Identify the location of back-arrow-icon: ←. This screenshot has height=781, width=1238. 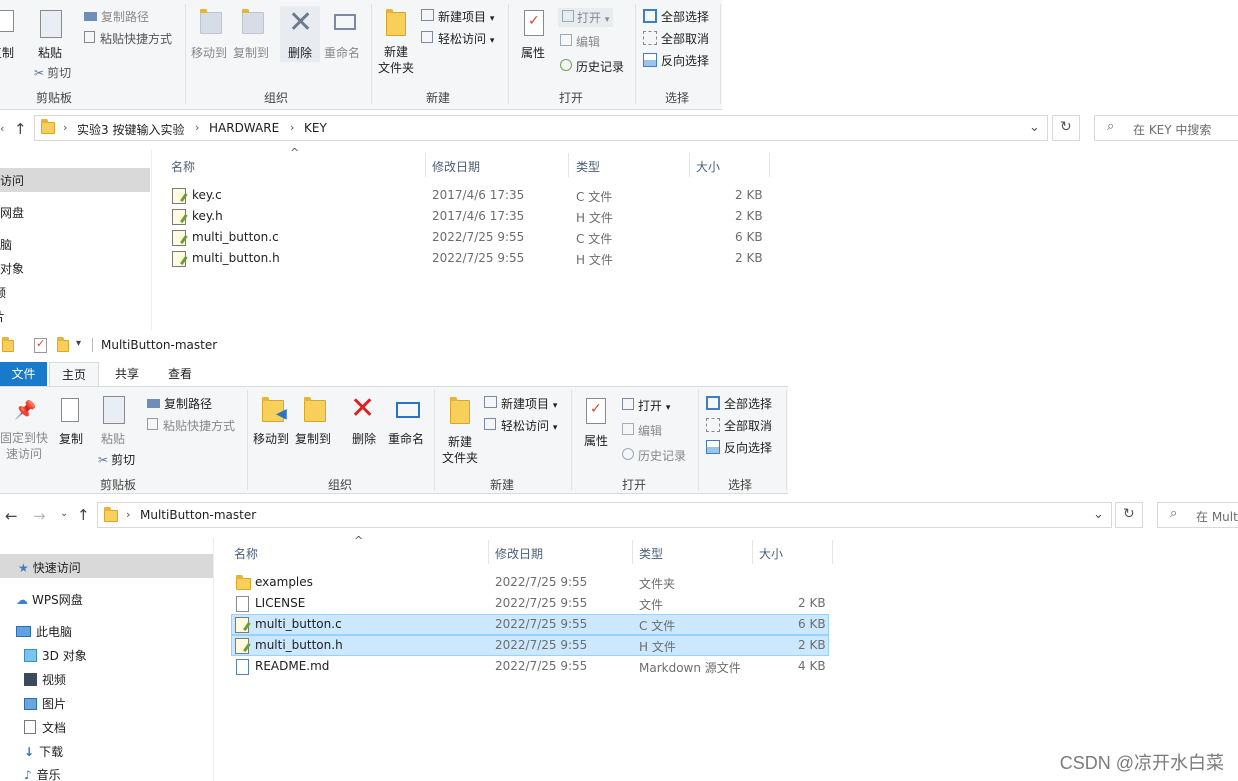
(11, 516).